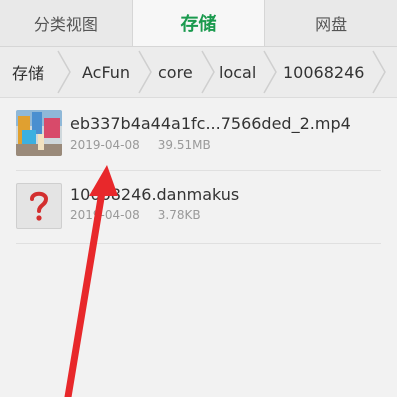 This screenshot has width=397, height=397. I want to click on file-name: eb337b4a44a1fc...7566ded_2.mp4, so click(210, 123).